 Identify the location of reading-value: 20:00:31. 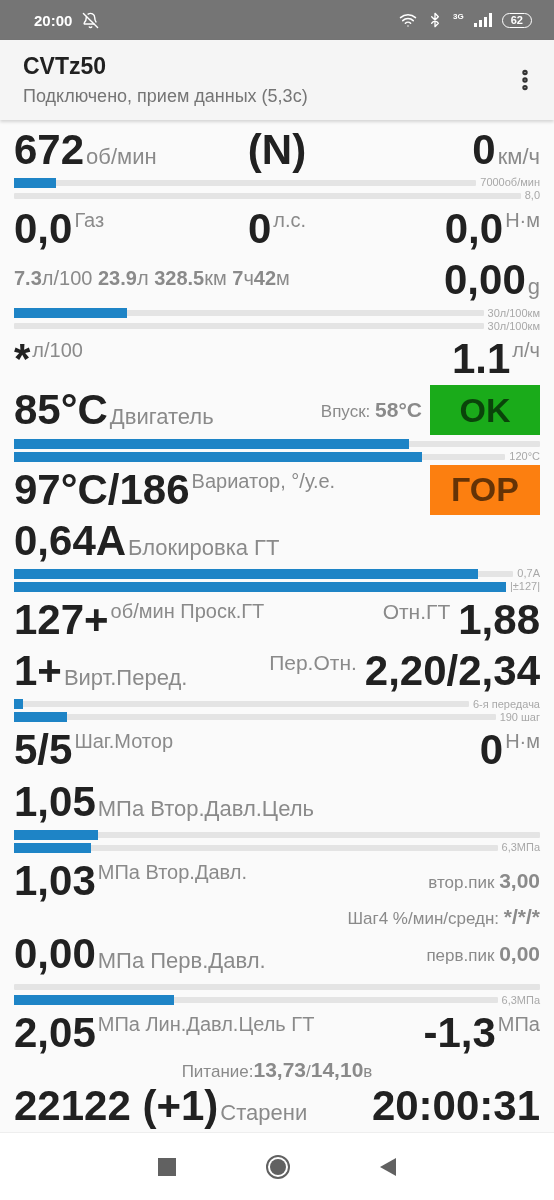
(455, 1106).